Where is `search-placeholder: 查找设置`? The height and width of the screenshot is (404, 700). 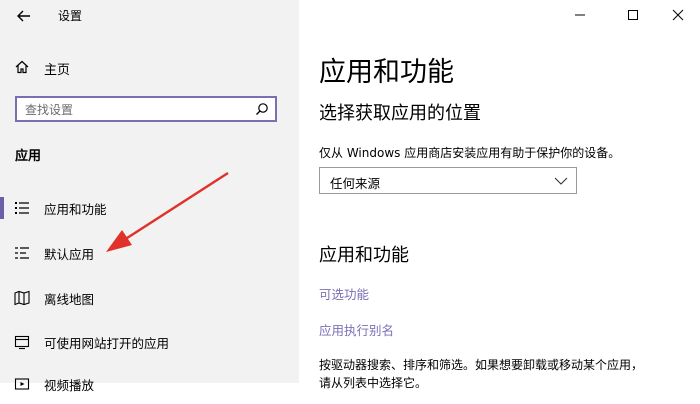
search-placeholder: 查找设置 is located at coordinates (49, 110).